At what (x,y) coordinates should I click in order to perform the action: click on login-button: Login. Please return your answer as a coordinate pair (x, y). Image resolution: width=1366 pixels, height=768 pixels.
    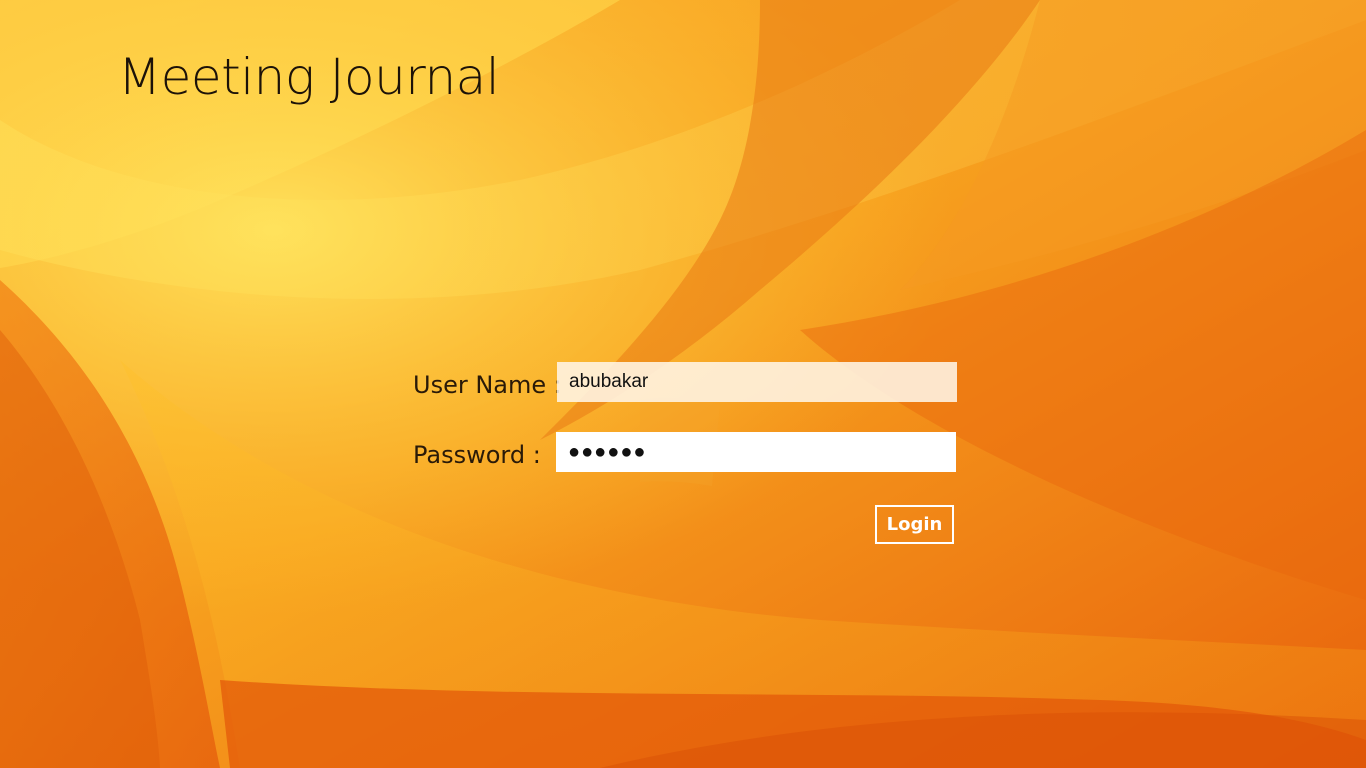
    Looking at the image, I should click on (914, 524).